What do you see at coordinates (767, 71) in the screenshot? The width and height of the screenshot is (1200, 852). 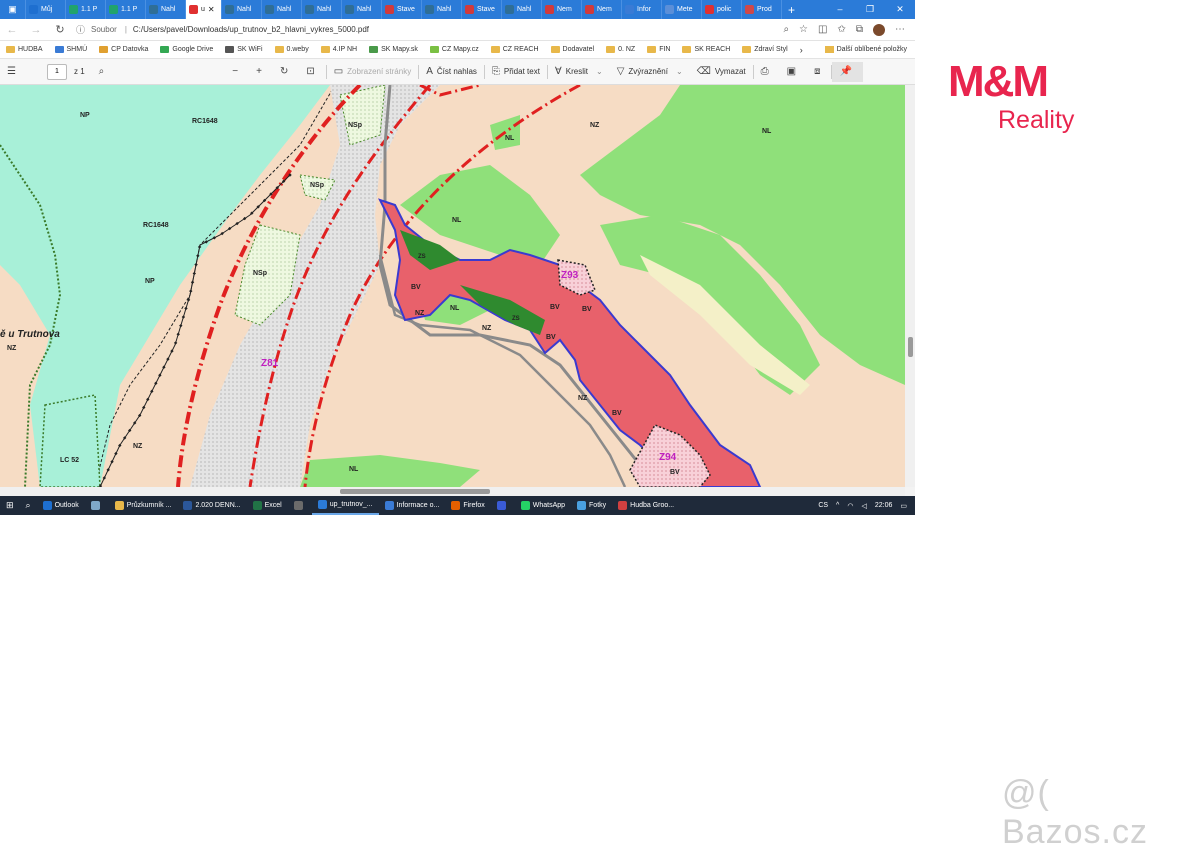 I see `print-icon: ⎙` at bounding box center [767, 71].